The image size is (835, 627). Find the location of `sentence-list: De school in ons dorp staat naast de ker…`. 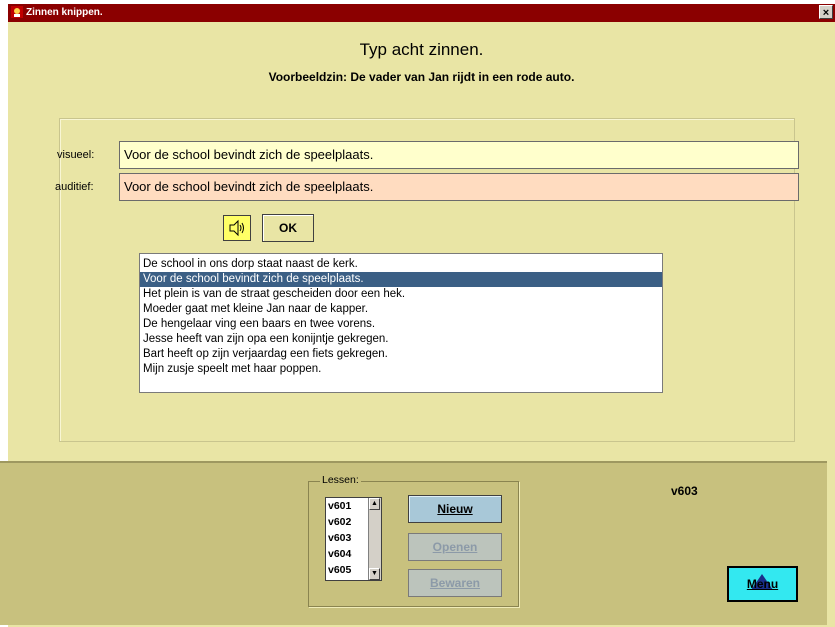

sentence-list: De school in ons dorp staat naast de ker… is located at coordinates (401, 323).